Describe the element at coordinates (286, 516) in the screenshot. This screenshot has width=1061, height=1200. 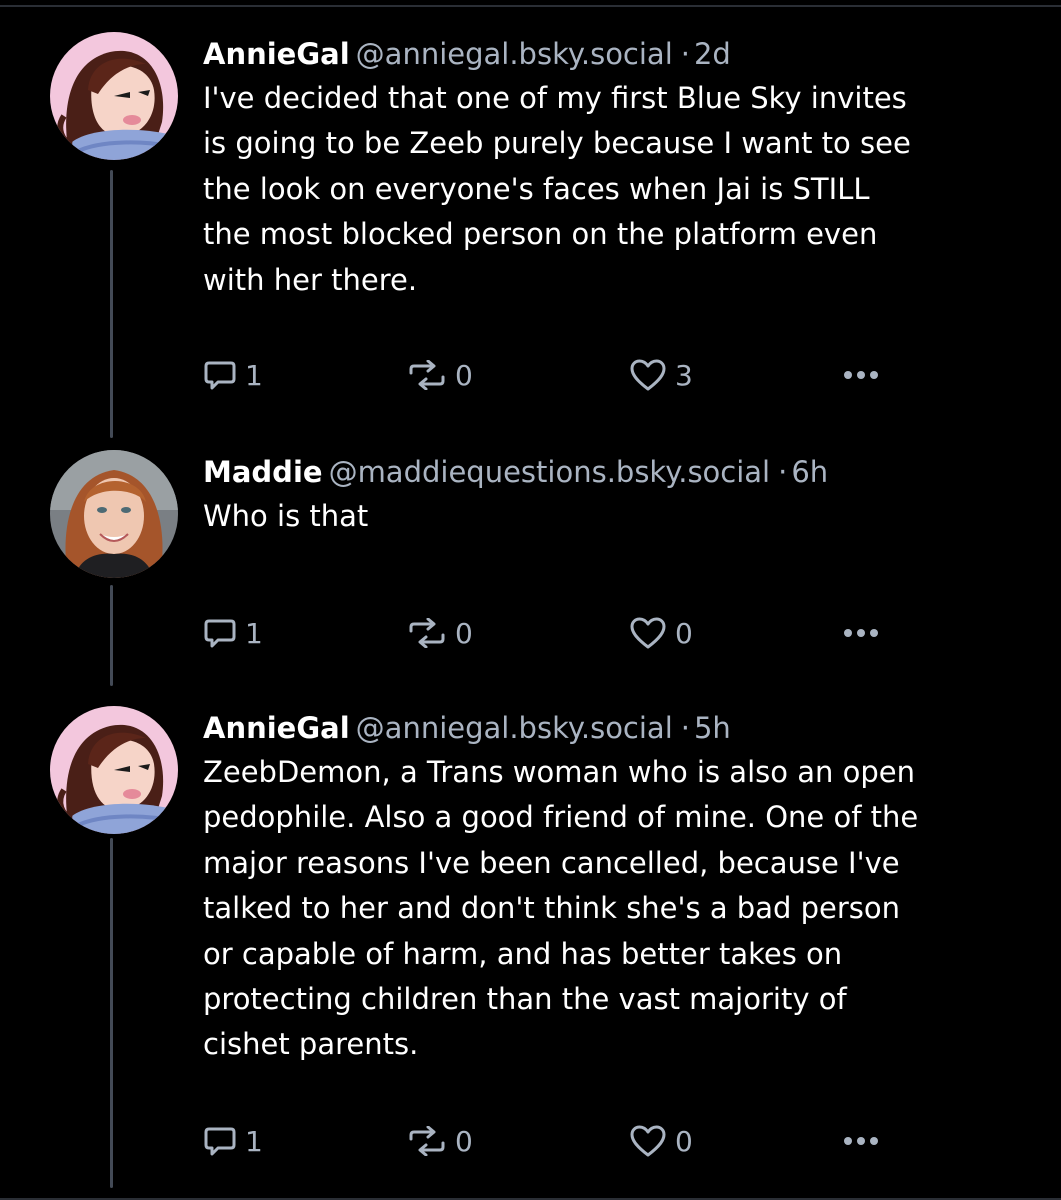
I see `post-text: Who is that` at that location.